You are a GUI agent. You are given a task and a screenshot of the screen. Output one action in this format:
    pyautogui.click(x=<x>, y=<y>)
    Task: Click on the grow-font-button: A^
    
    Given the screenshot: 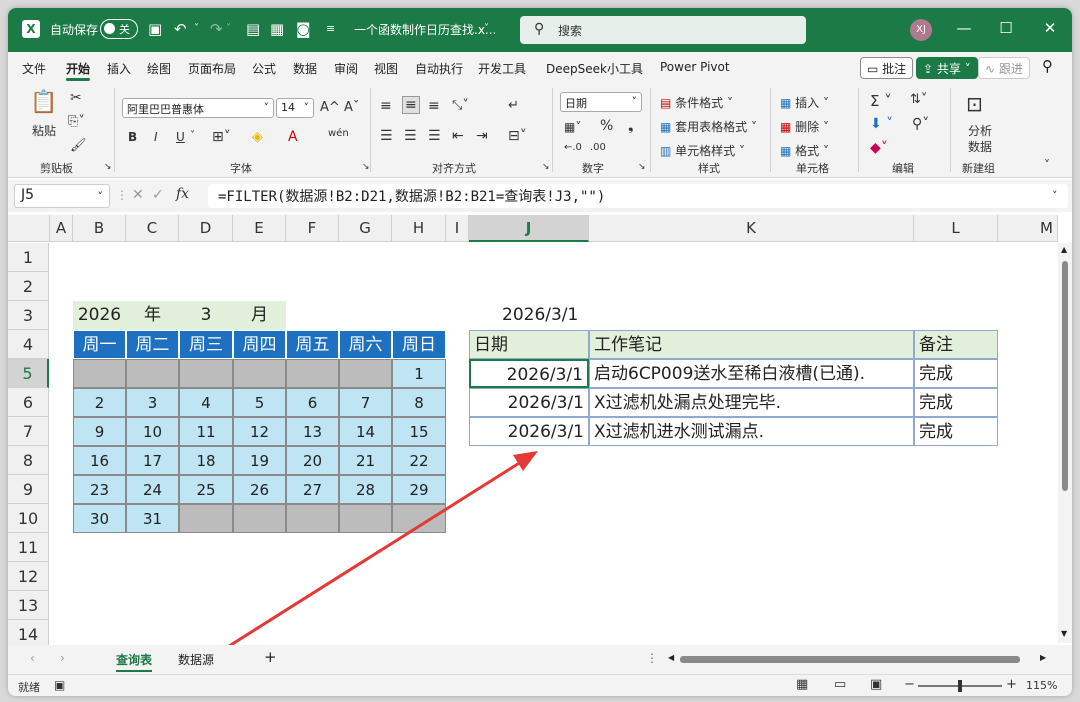 What is the action you would take?
    pyautogui.click(x=330, y=107)
    